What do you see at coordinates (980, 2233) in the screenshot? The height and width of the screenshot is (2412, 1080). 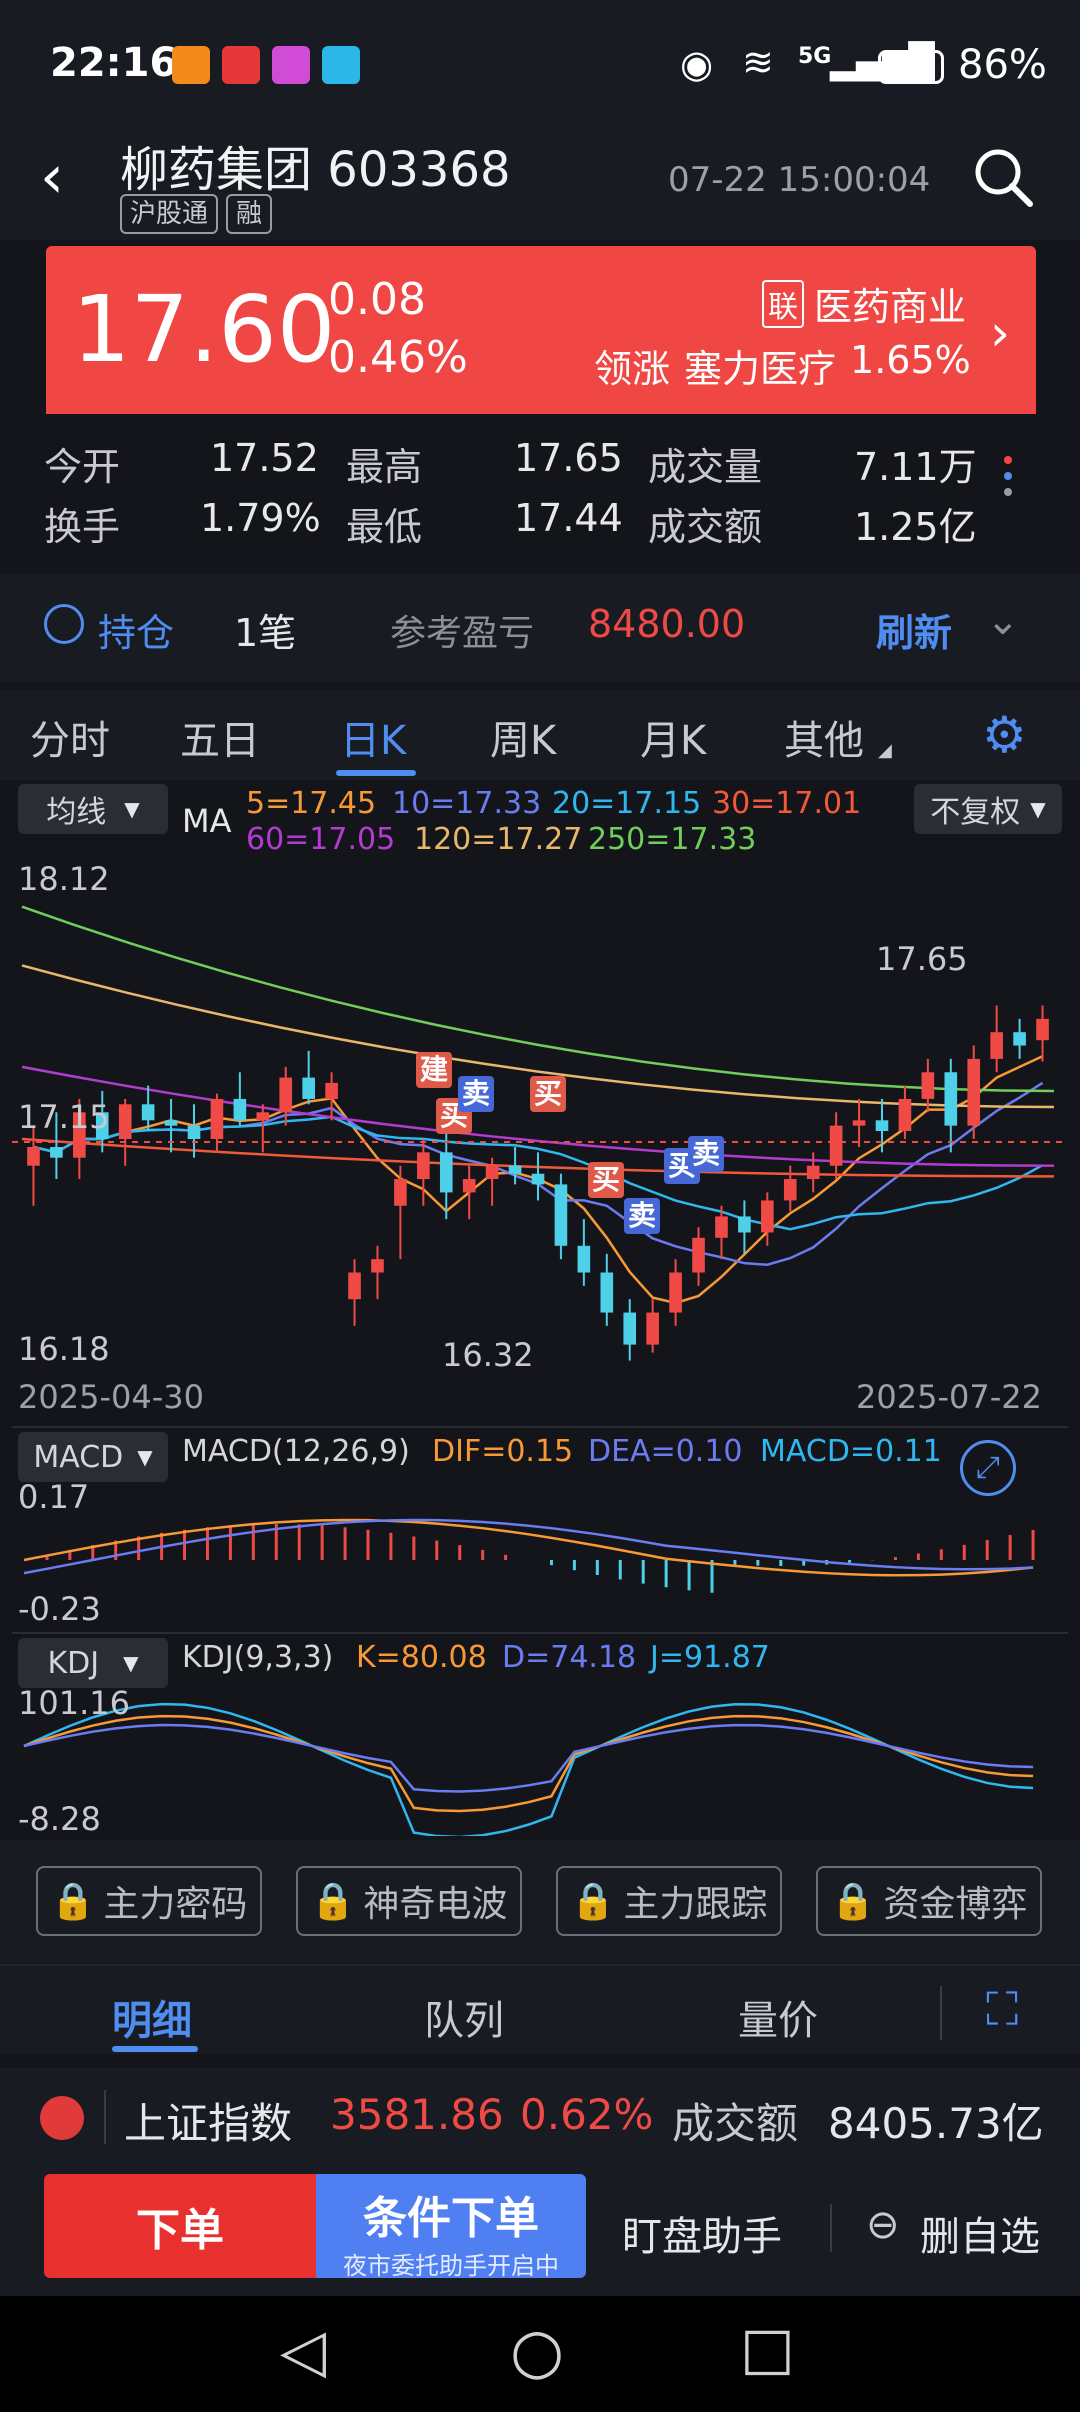 I see `remove-watchlist-button: 删自选` at bounding box center [980, 2233].